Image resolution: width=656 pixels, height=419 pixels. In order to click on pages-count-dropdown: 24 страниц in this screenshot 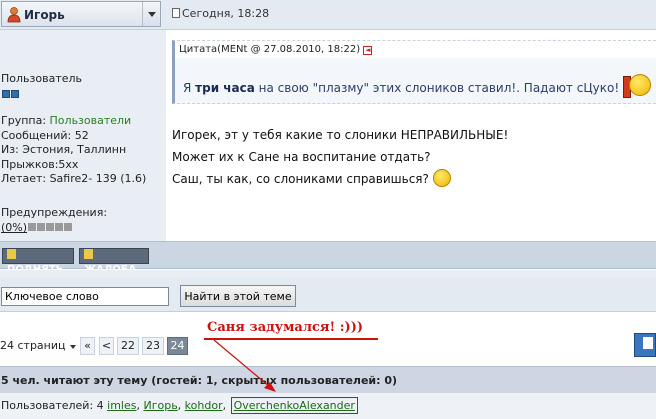, I will do `click(39, 346)`.